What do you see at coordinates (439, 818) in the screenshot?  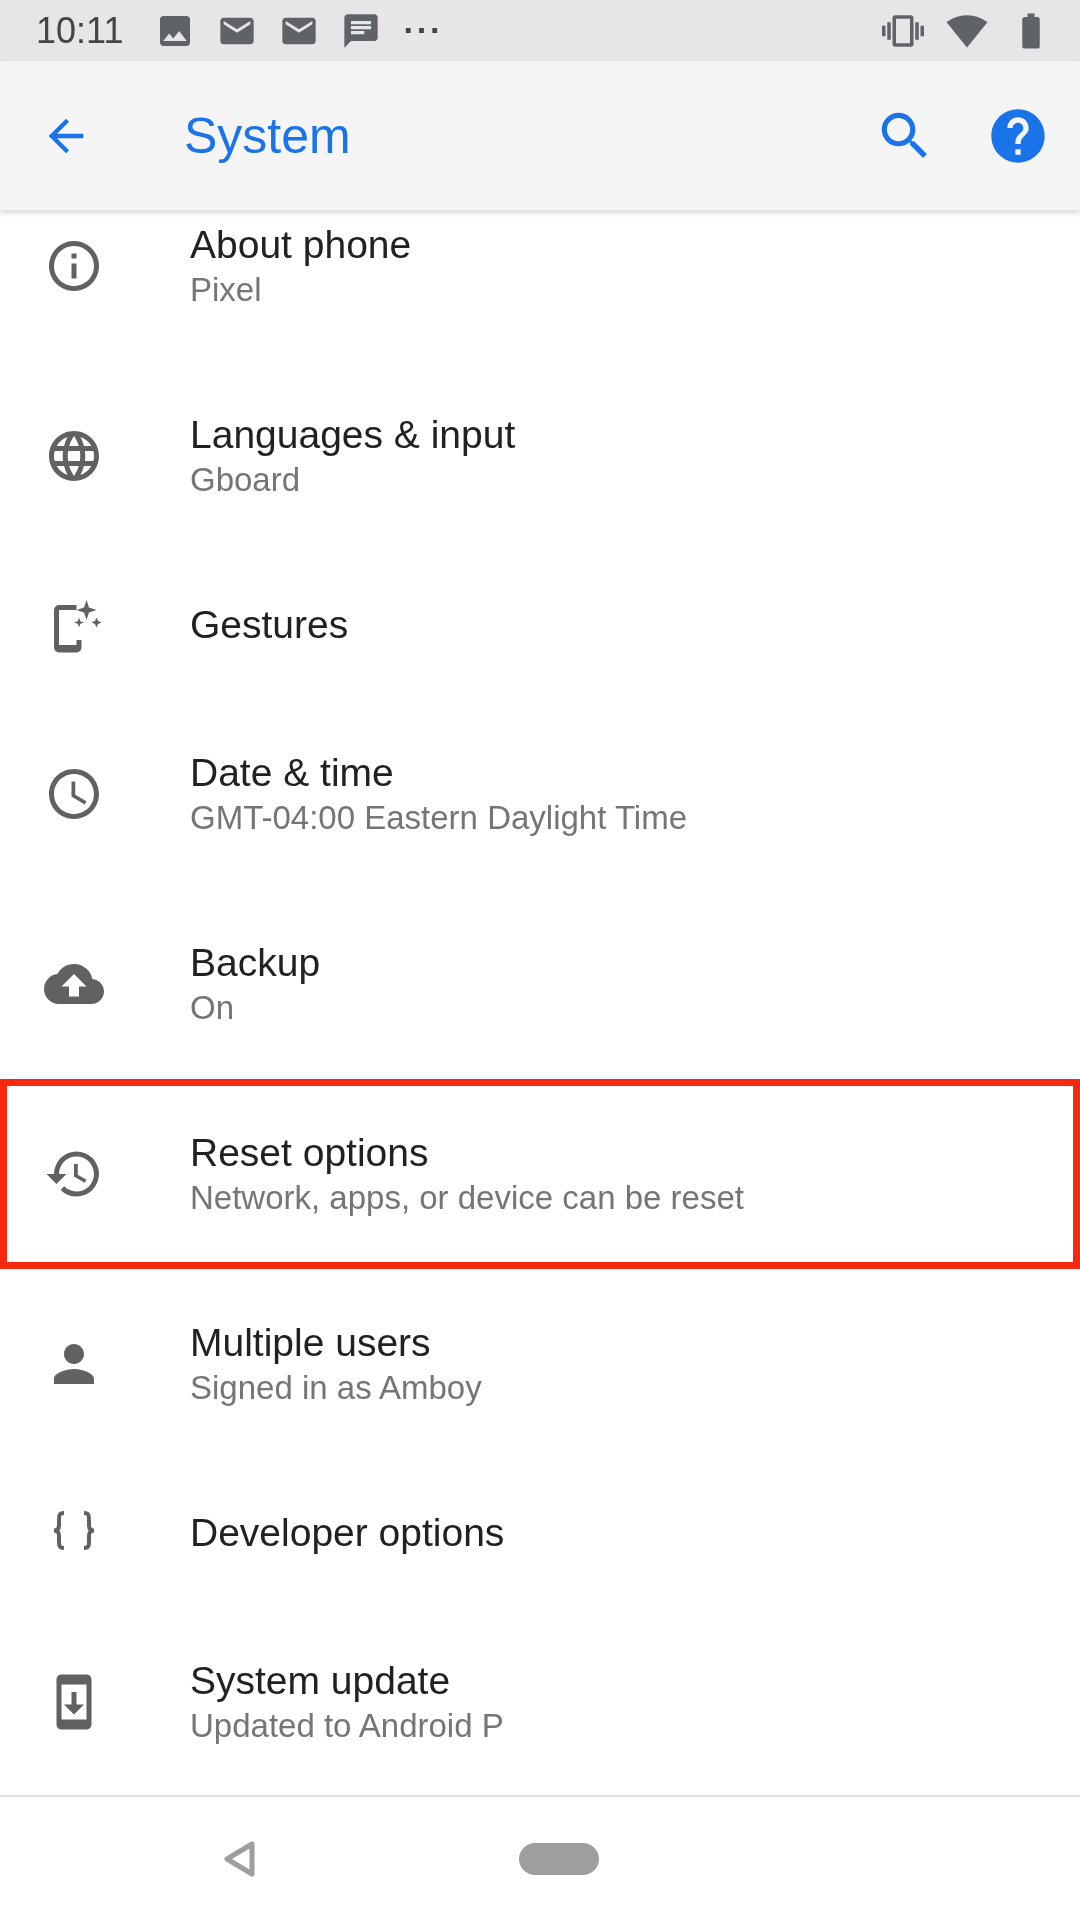 I see `setting-summary: GMT-04:00 Eastern Daylight Time` at bounding box center [439, 818].